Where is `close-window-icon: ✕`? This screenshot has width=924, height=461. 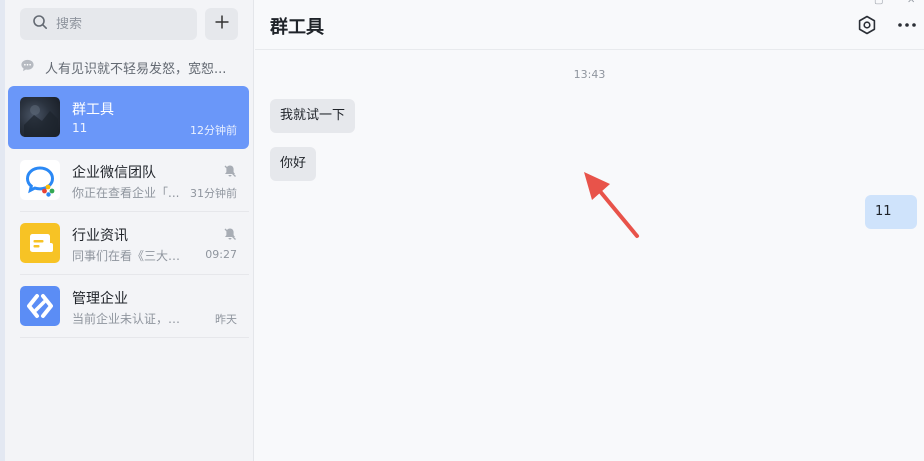
close-window-icon: ✕ is located at coordinates (911, 3).